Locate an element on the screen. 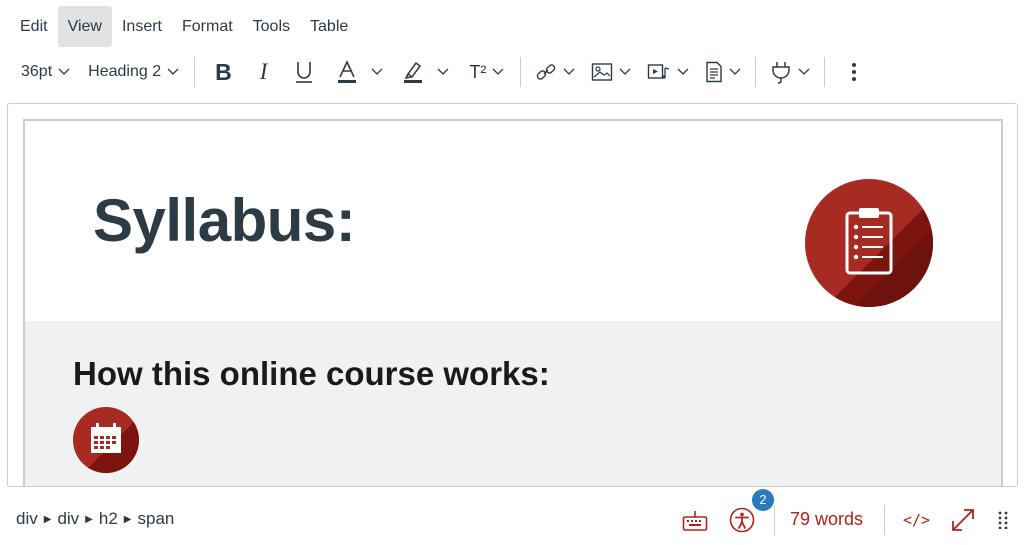 The image size is (1024, 545). link-button is located at coordinates (555, 72).